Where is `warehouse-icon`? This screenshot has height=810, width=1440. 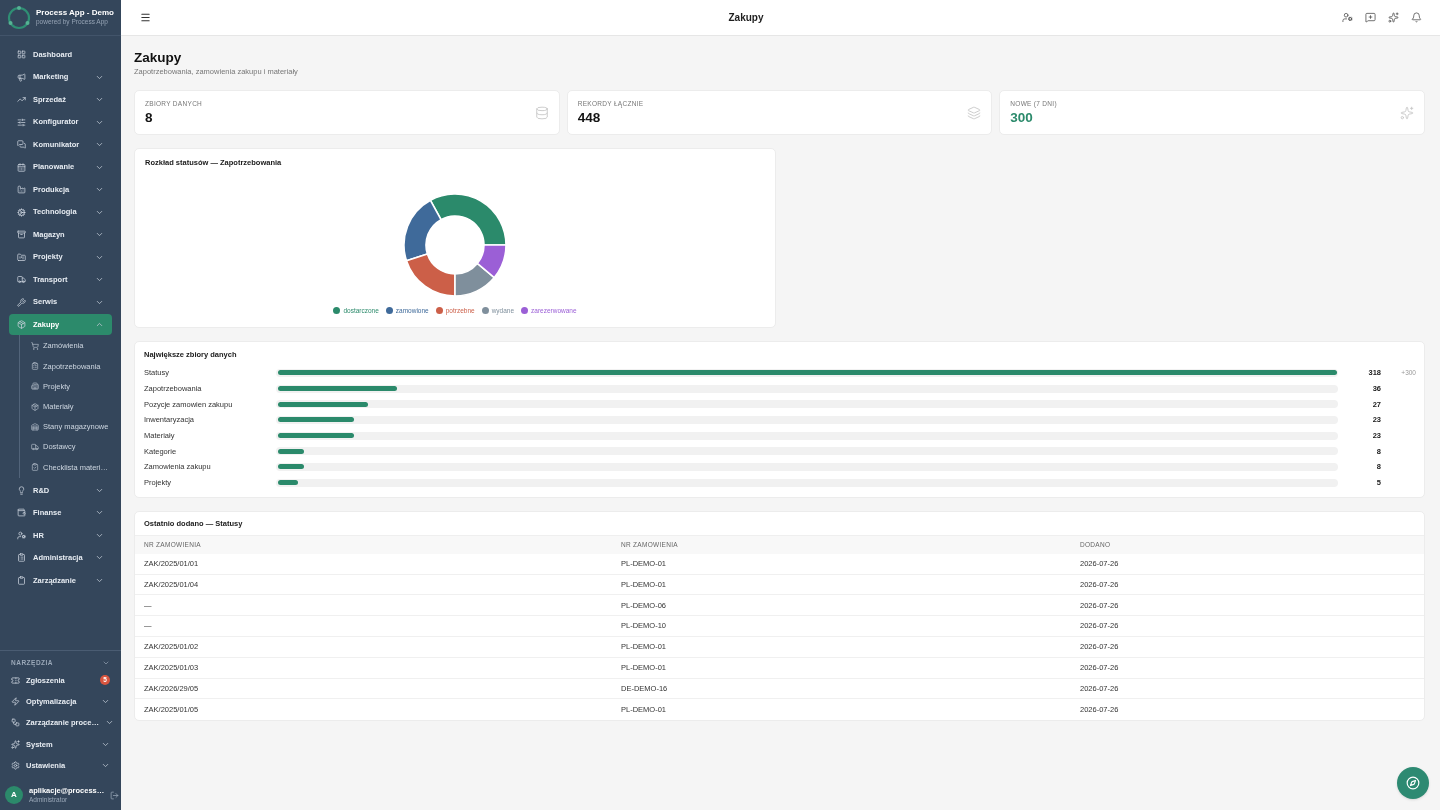 warehouse-icon is located at coordinates (35, 426).